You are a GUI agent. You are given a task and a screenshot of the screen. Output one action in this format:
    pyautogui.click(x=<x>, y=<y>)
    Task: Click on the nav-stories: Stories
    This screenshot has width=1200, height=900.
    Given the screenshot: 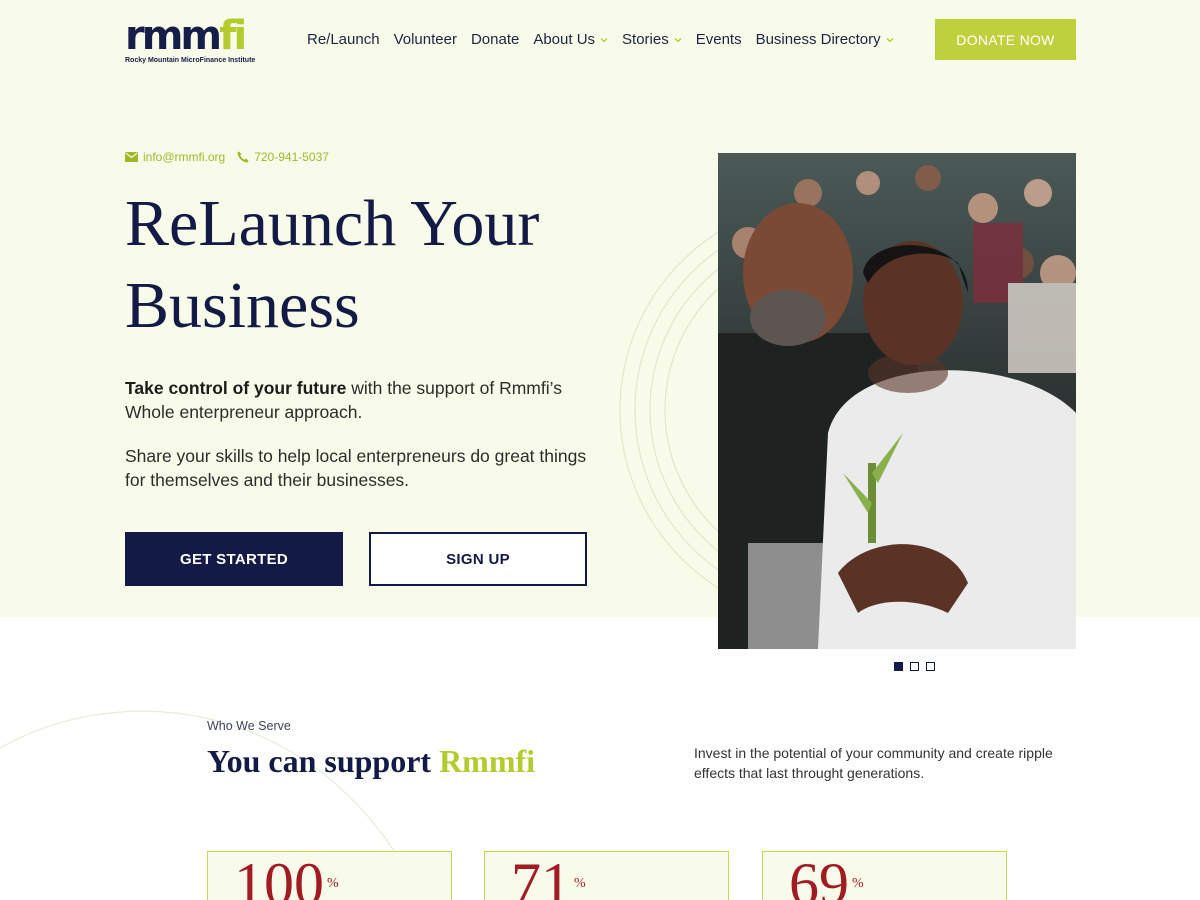 What is the action you would take?
    pyautogui.click(x=652, y=40)
    